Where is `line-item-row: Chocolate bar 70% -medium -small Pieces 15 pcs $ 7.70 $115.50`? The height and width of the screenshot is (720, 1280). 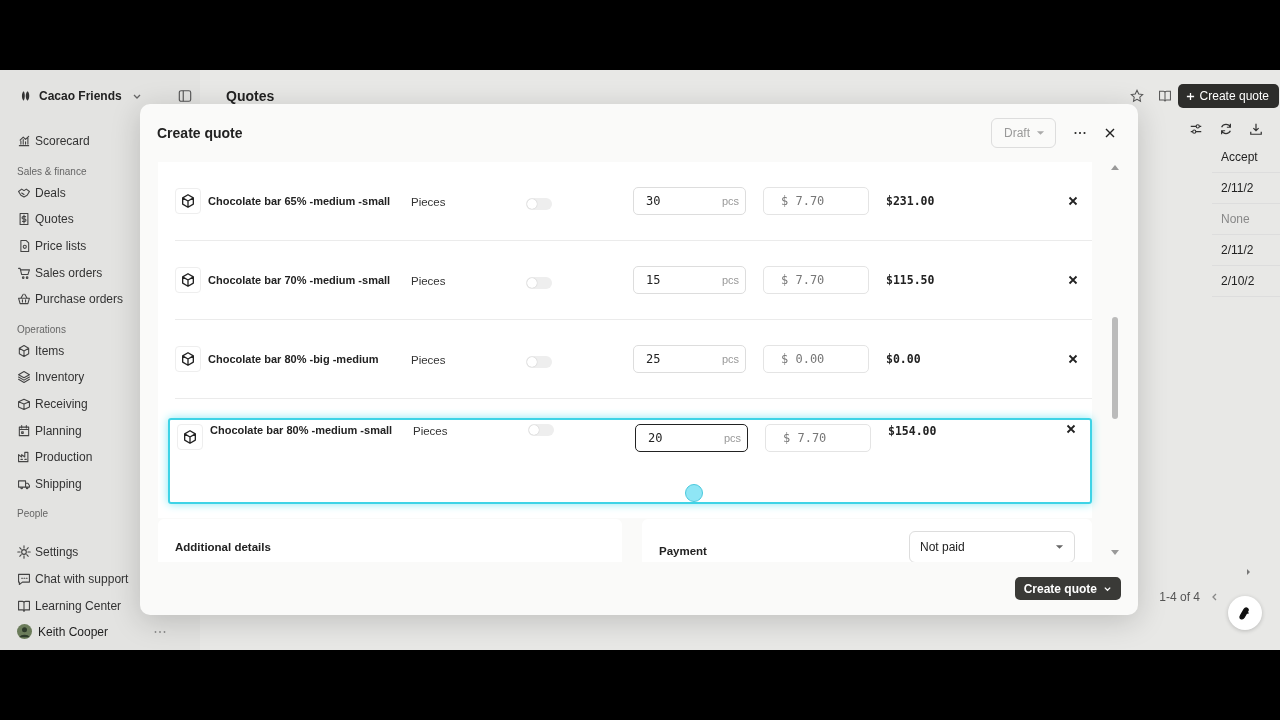 line-item-row: Chocolate bar 70% -medium -small Pieces 15 pcs $ 7.70 $115.50 is located at coordinates (633, 280).